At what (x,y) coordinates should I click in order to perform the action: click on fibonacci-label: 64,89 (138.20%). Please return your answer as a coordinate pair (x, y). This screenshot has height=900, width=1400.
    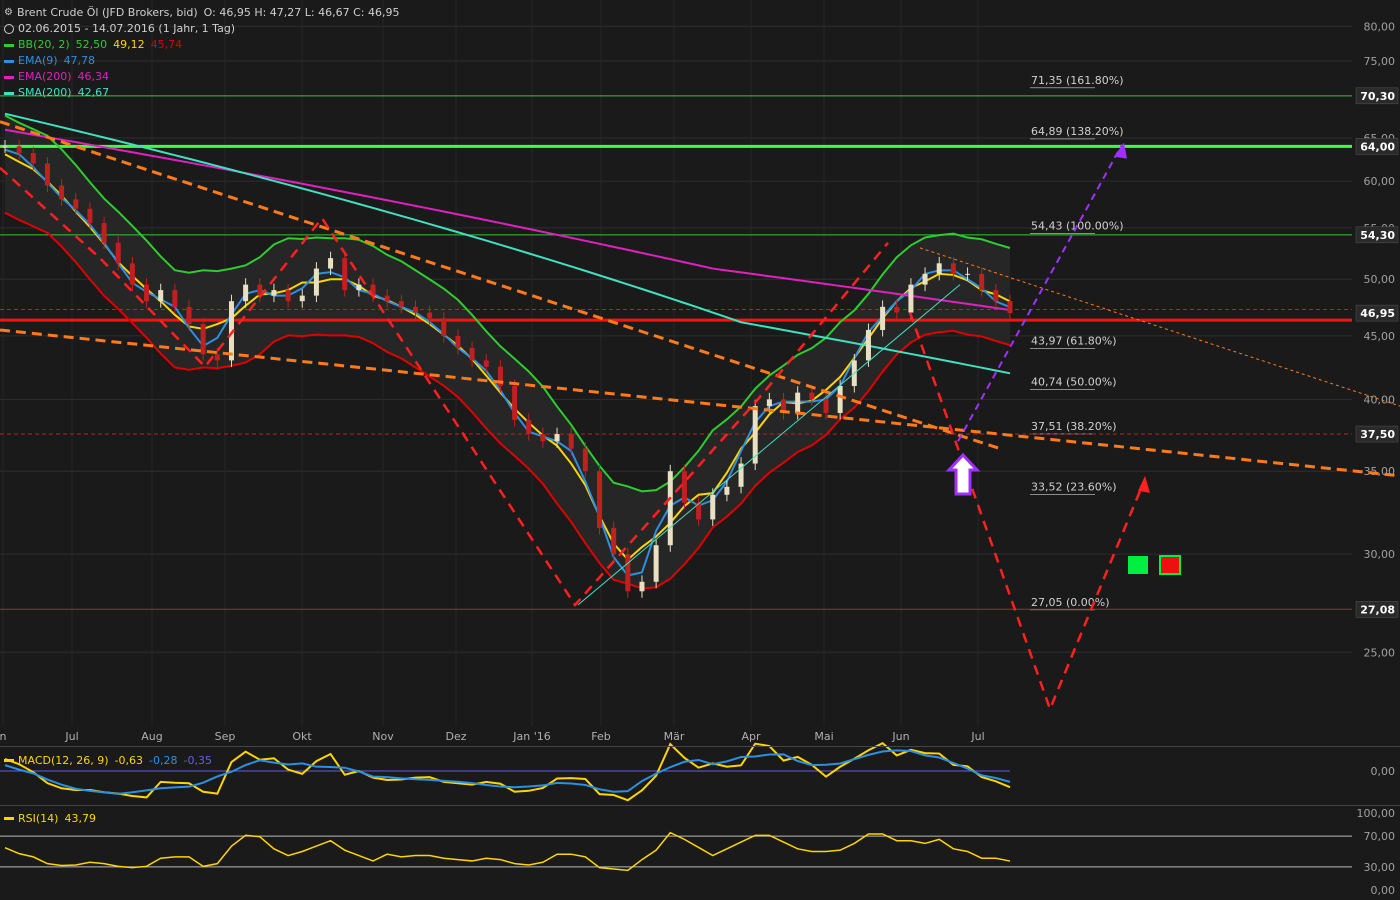
    Looking at the image, I should click on (1077, 131).